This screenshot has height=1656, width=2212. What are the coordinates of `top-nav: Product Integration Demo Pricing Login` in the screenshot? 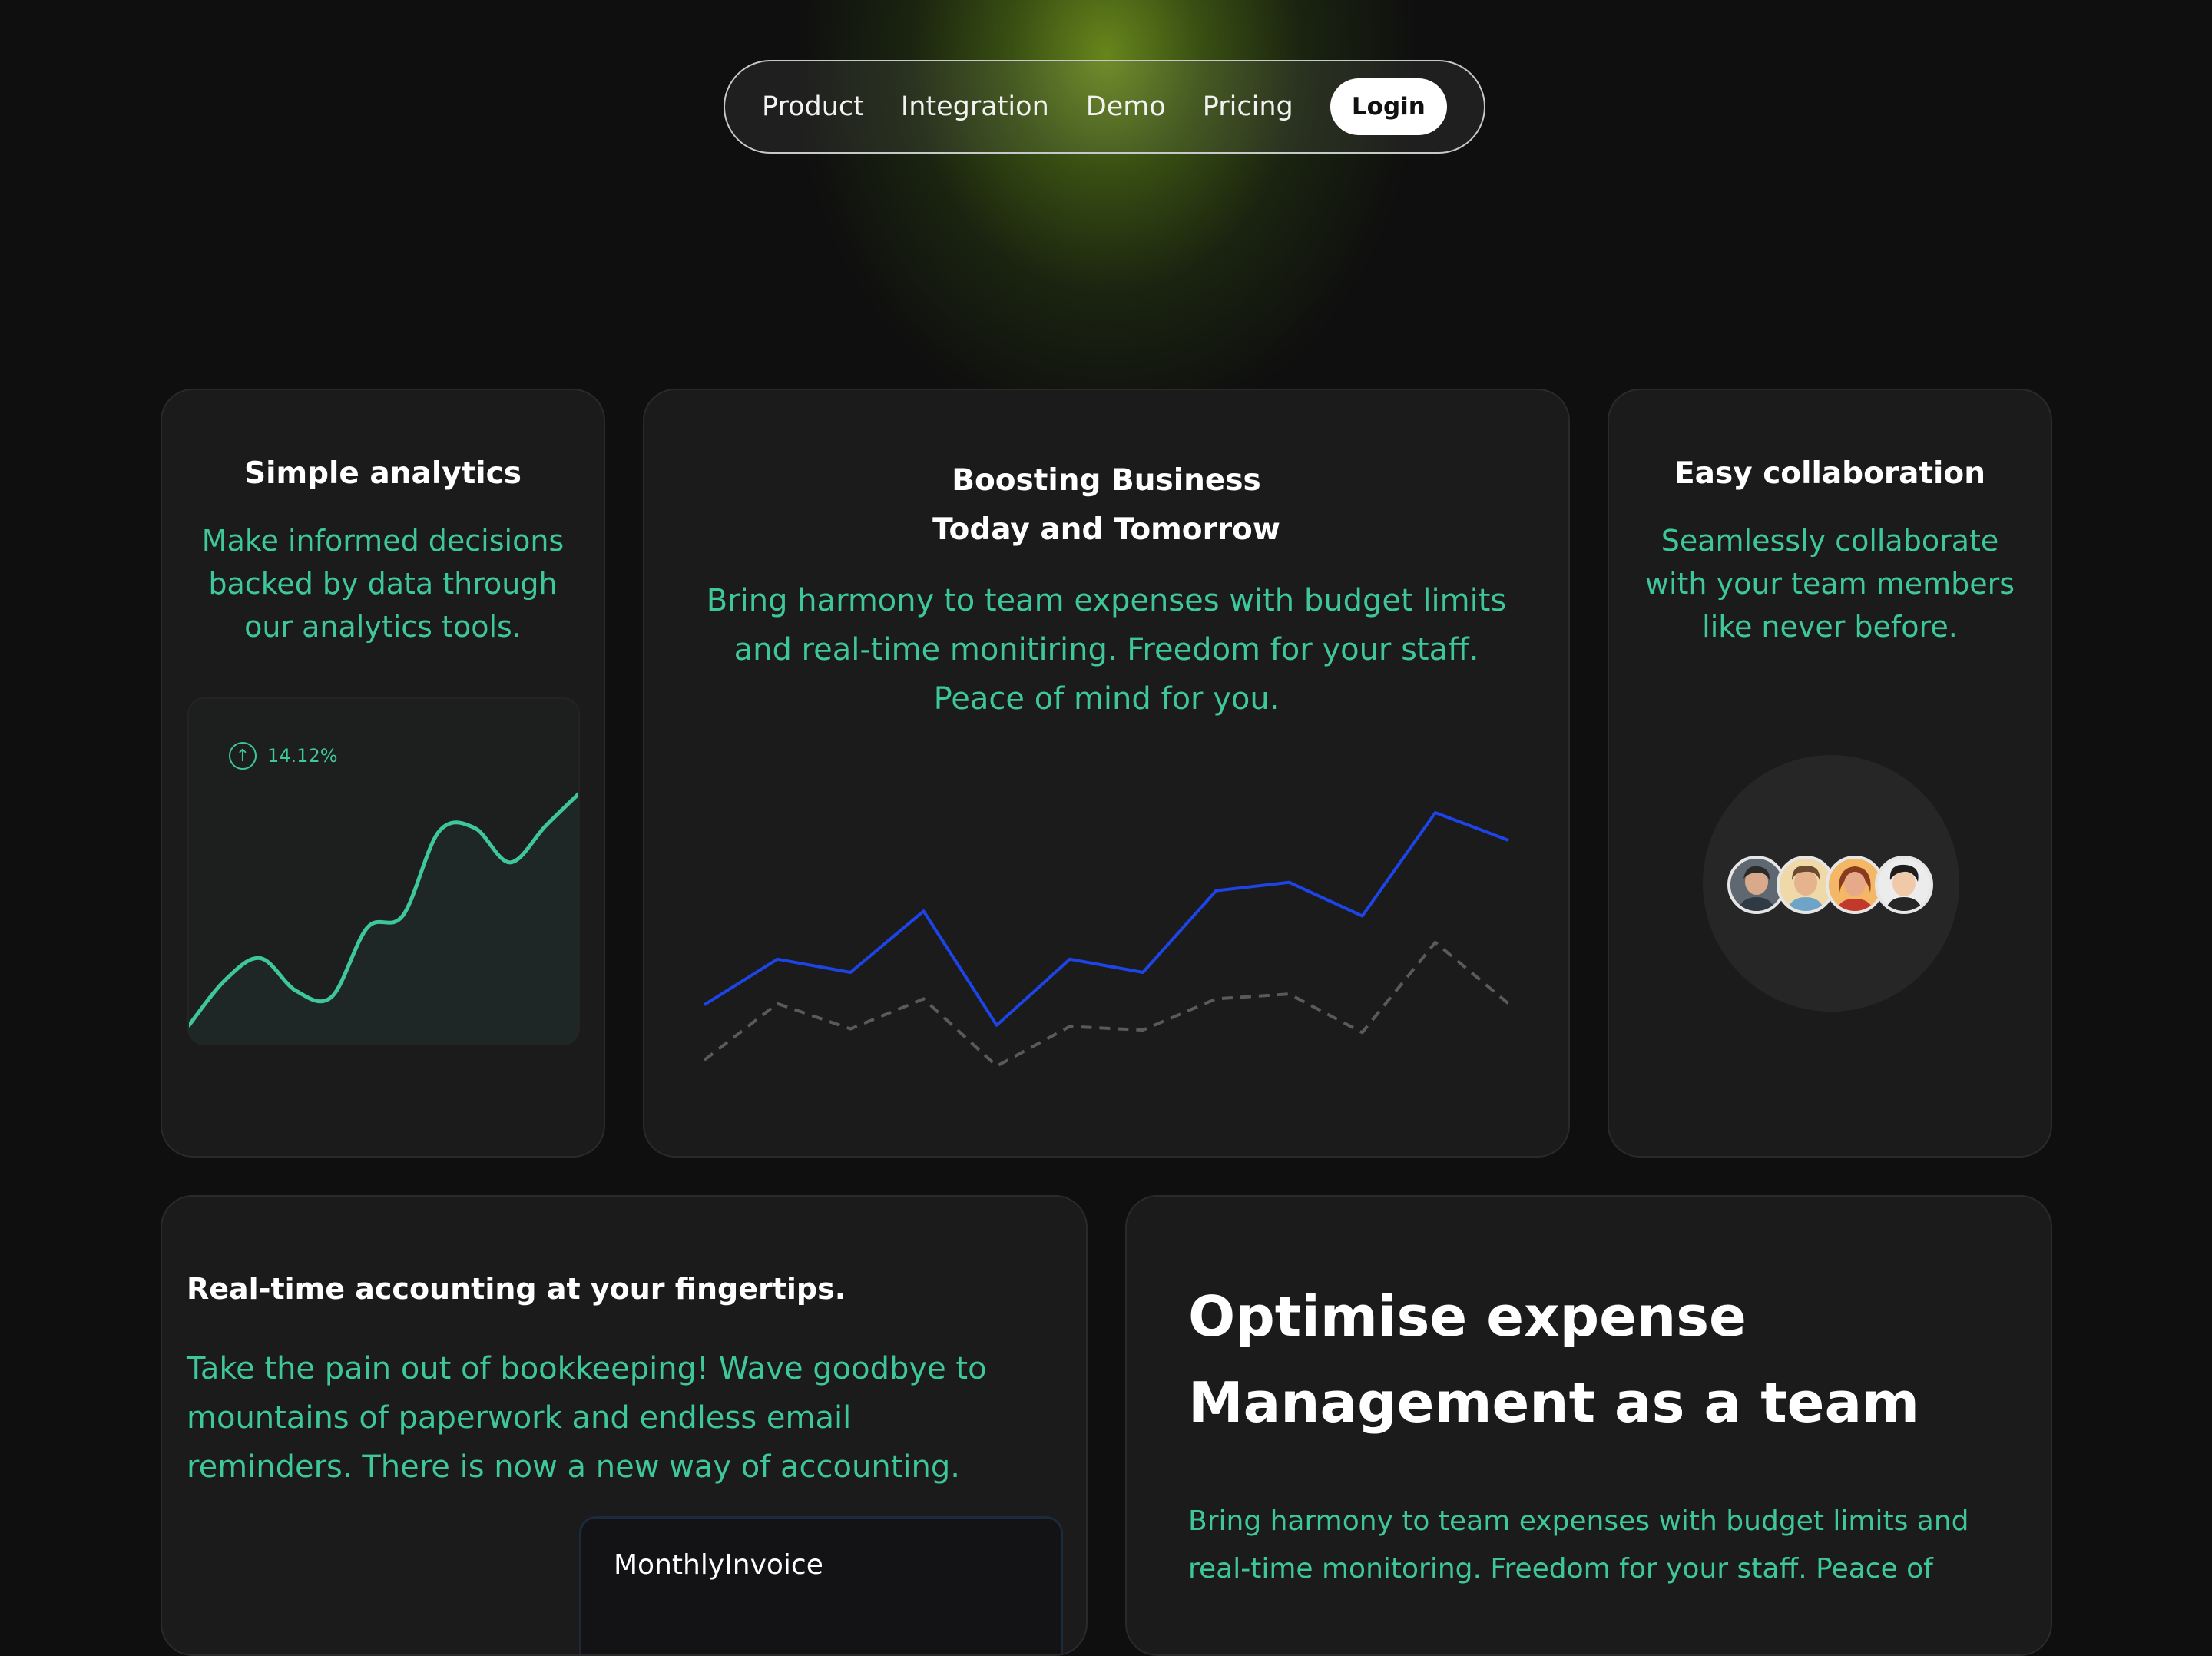 It's located at (1104, 107).